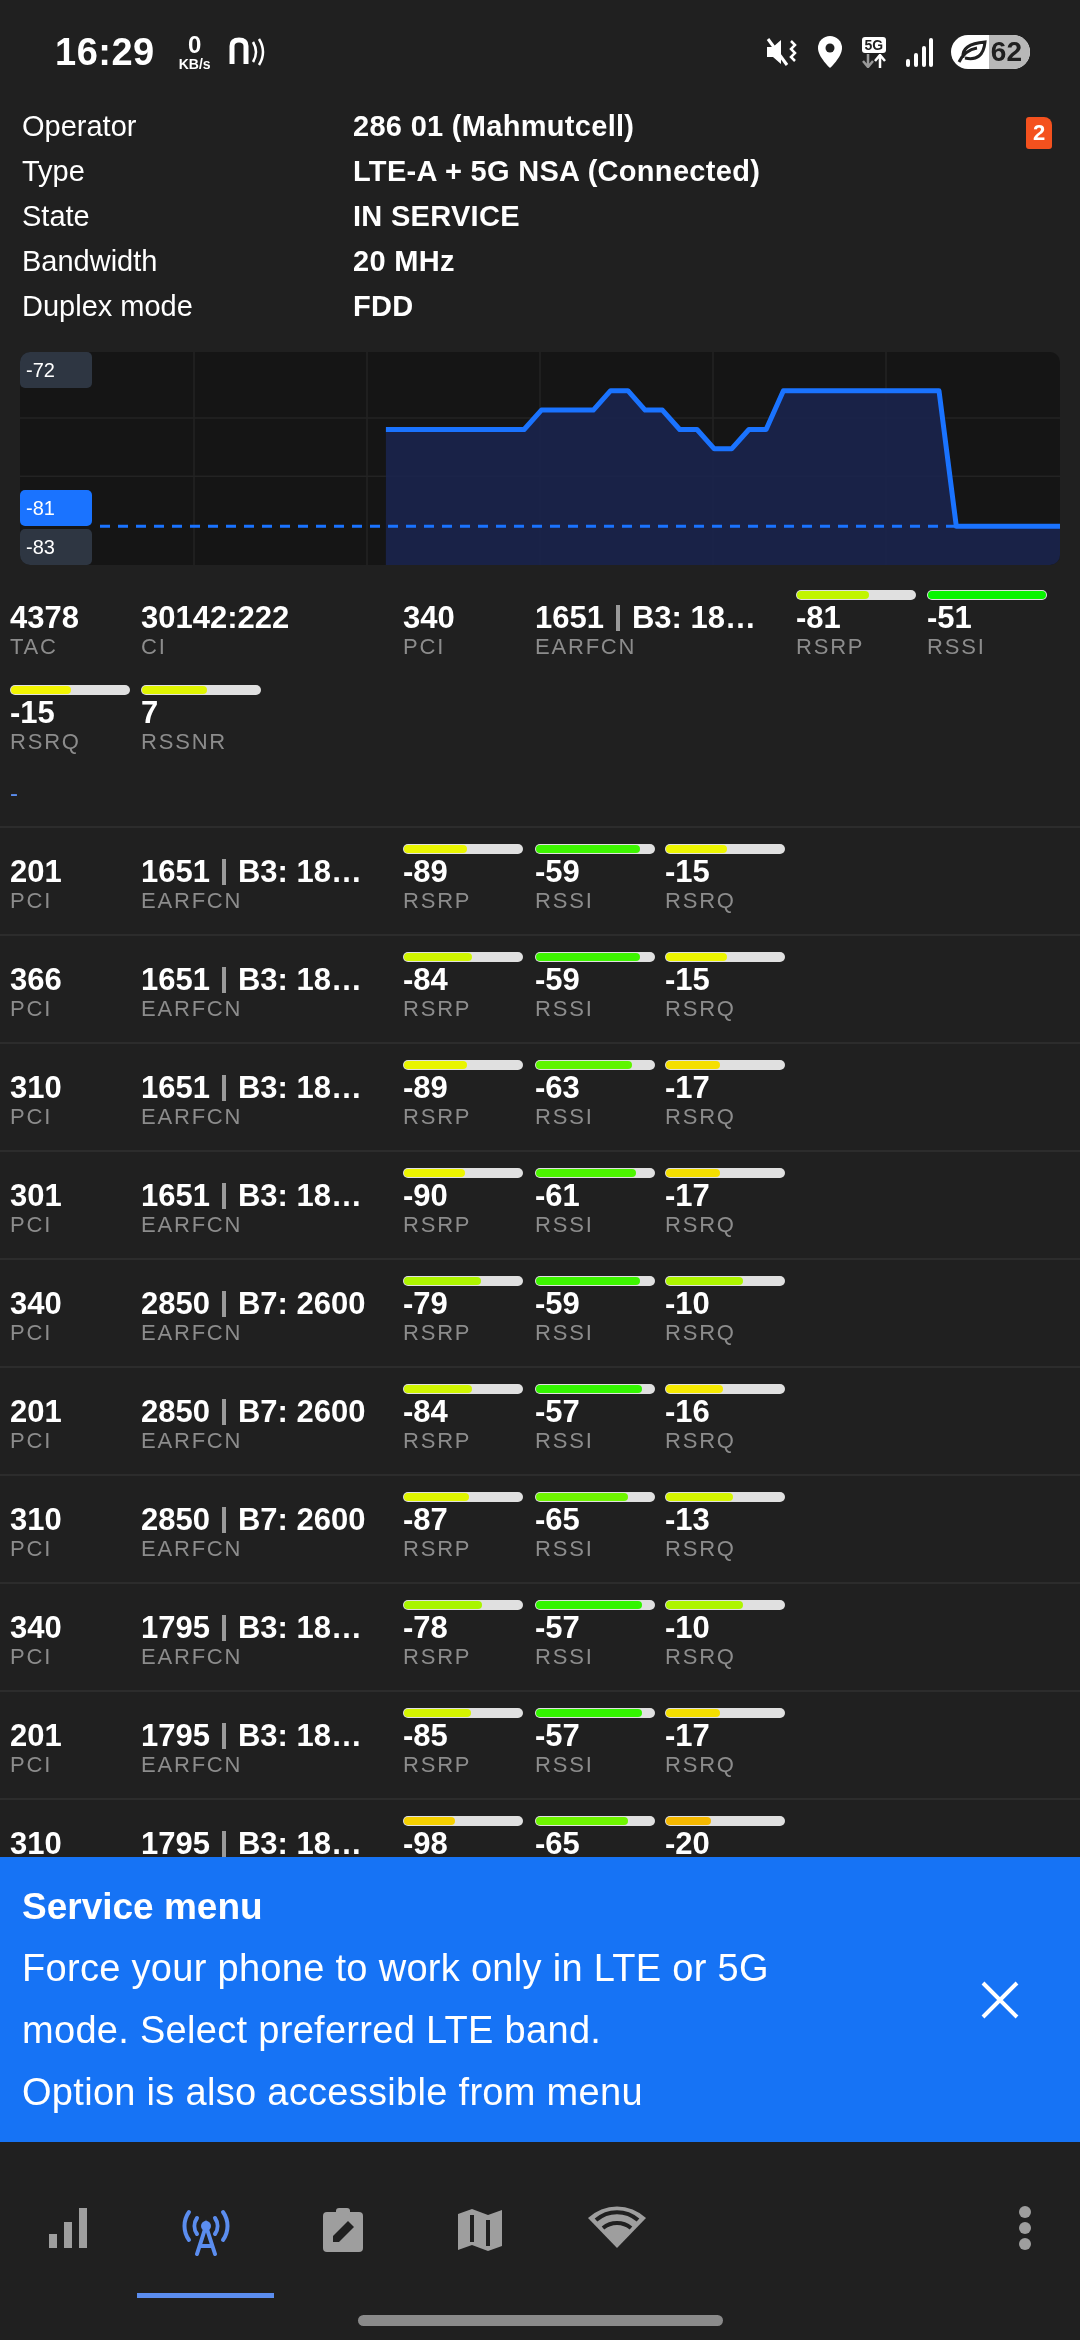 This screenshot has height=2340, width=1080. I want to click on info-label: Type, so click(54, 171).